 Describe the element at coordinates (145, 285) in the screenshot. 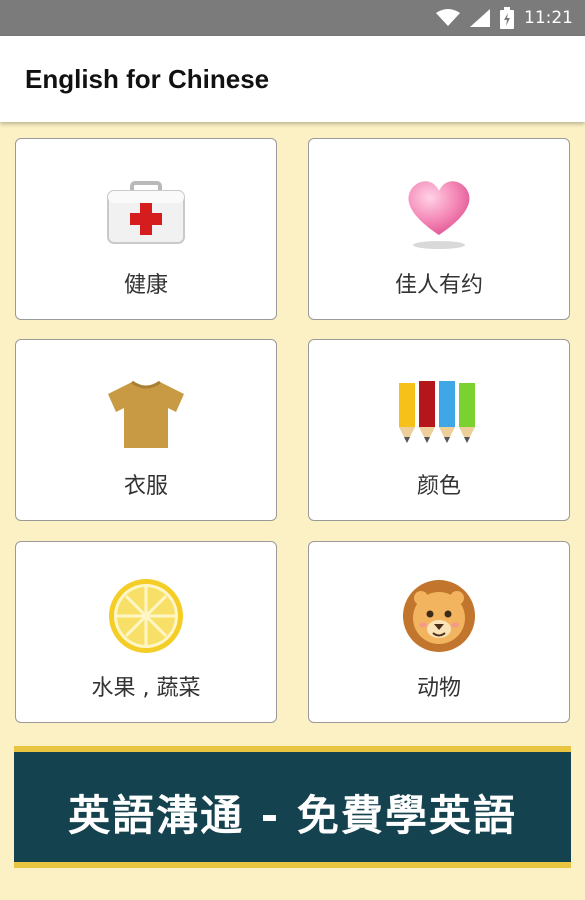

I see `category-label: 健康` at that location.